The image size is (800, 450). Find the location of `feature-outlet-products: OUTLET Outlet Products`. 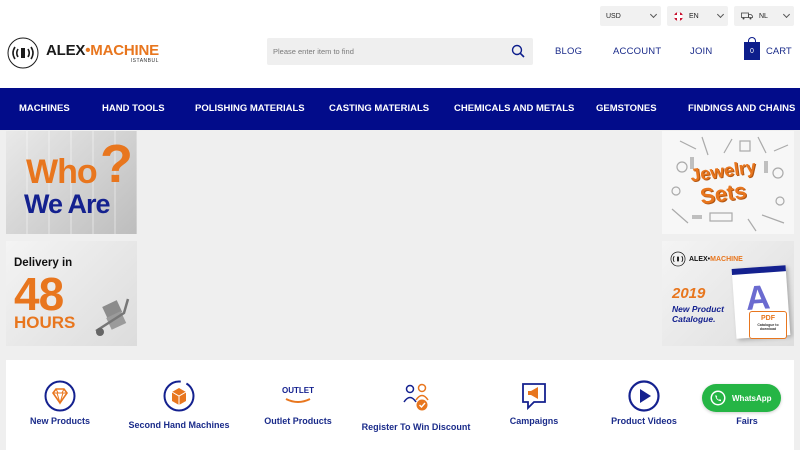

feature-outlet-products: OUTLET Outlet Products is located at coordinates (298, 403).